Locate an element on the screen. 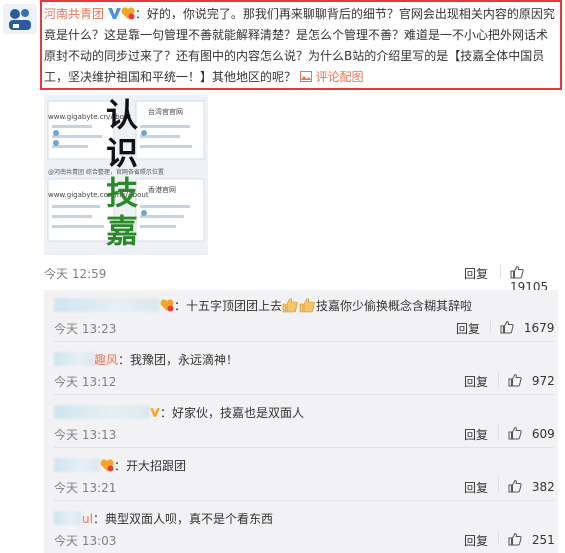 This screenshot has width=565, height=553. reply-1-time: 今天 13:23 is located at coordinates (85, 329).